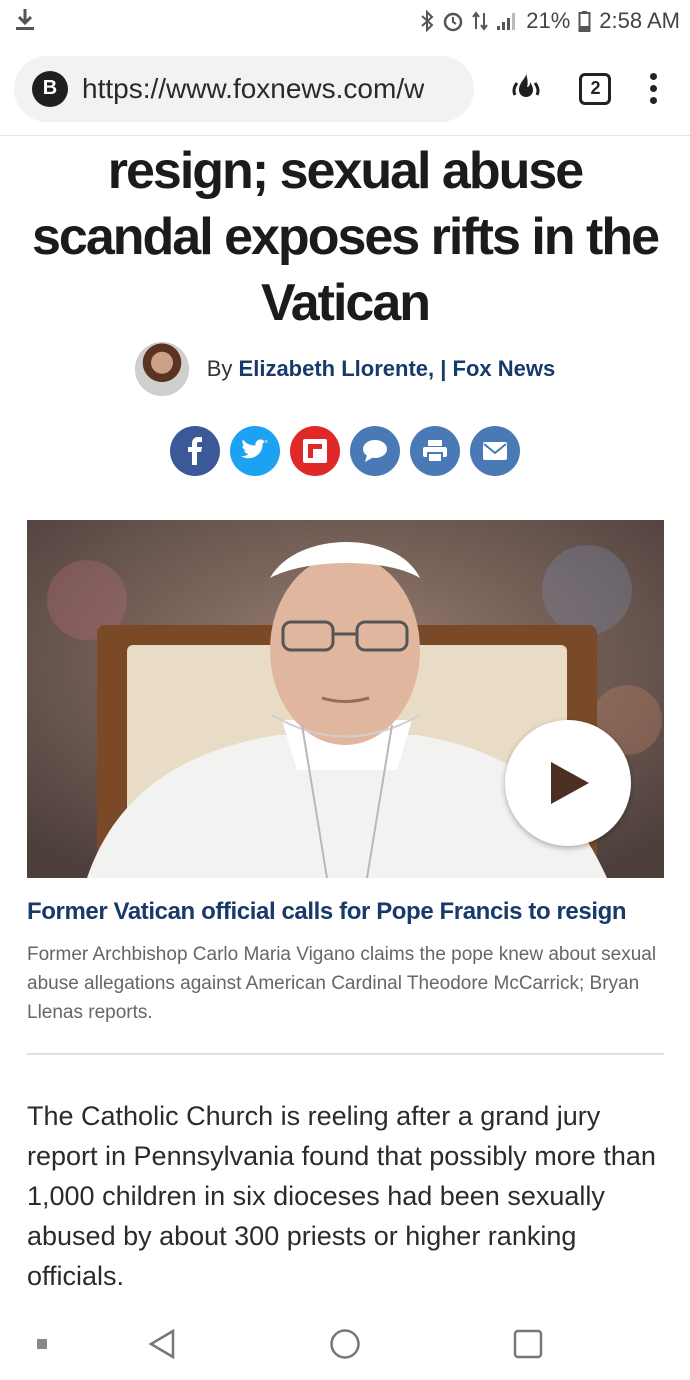 The image size is (690, 1380). I want to click on author-avatar, so click(161, 369).